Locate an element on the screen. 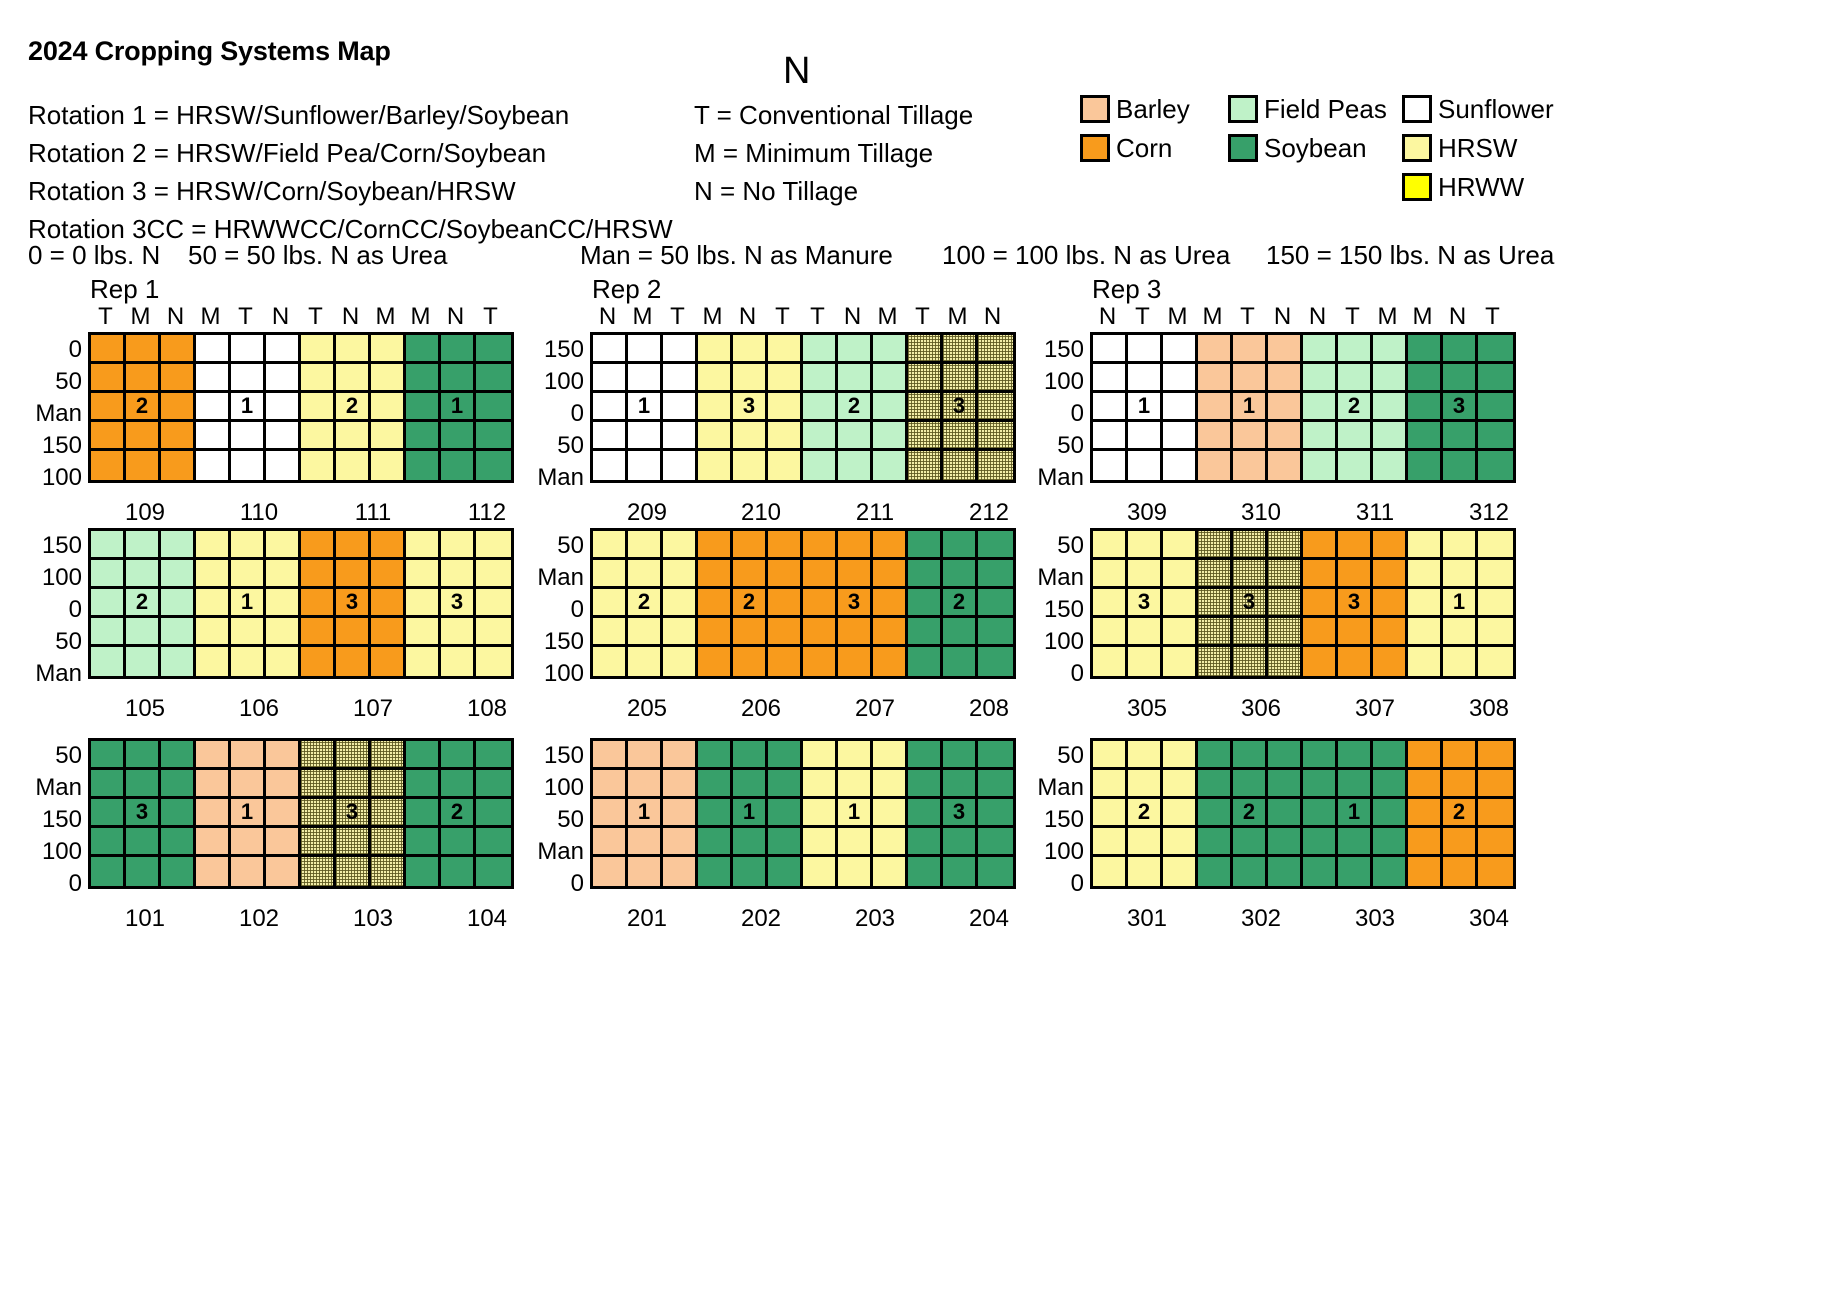 The width and height of the screenshot is (1838, 1303). plot-cell-rotation-label: 2 is located at coordinates (1250, 813).